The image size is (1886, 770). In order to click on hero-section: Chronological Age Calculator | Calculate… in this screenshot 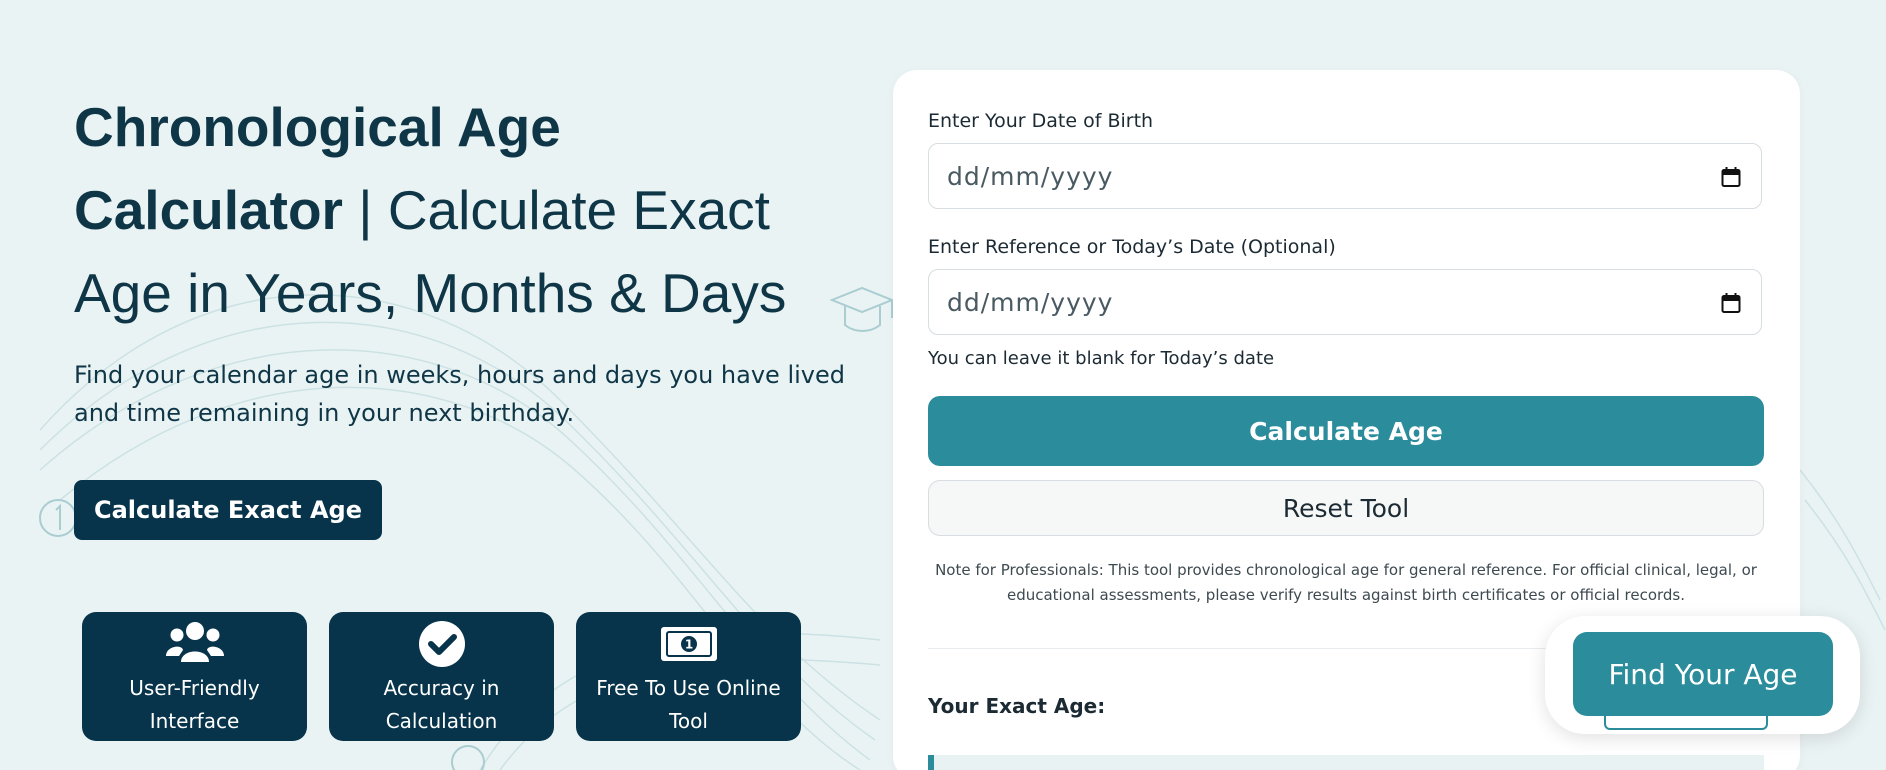, I will do `click(474, 210)`.